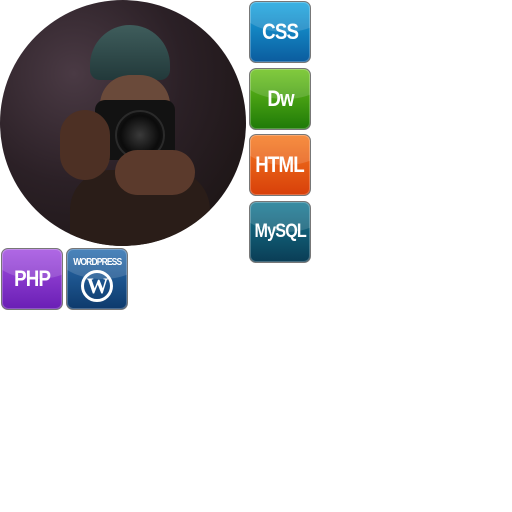  I want to click on skill-label: CSS, so click(280, 31).